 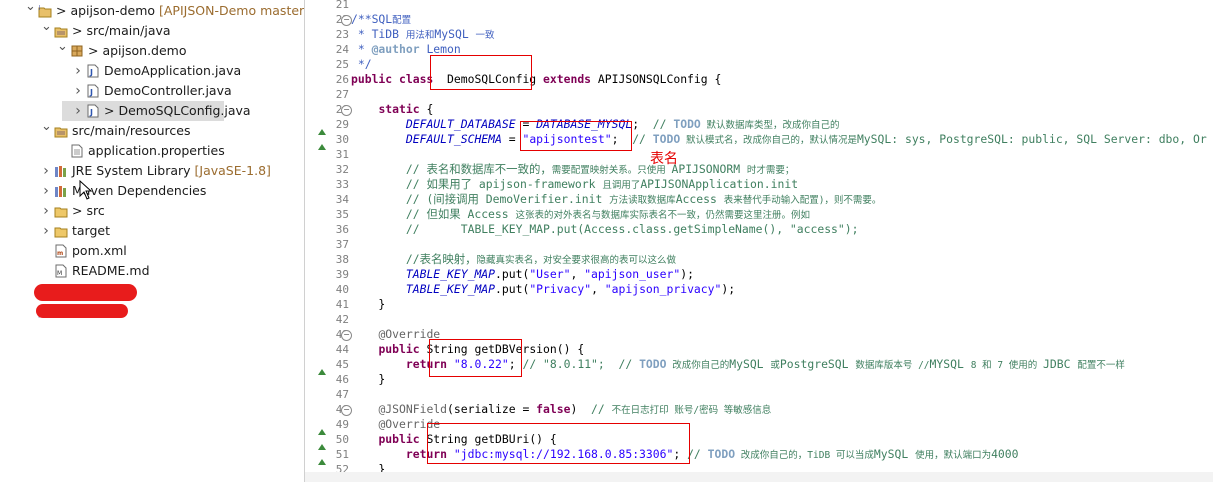 I want to click on tree-item: › target, so click(x=150, y=231).